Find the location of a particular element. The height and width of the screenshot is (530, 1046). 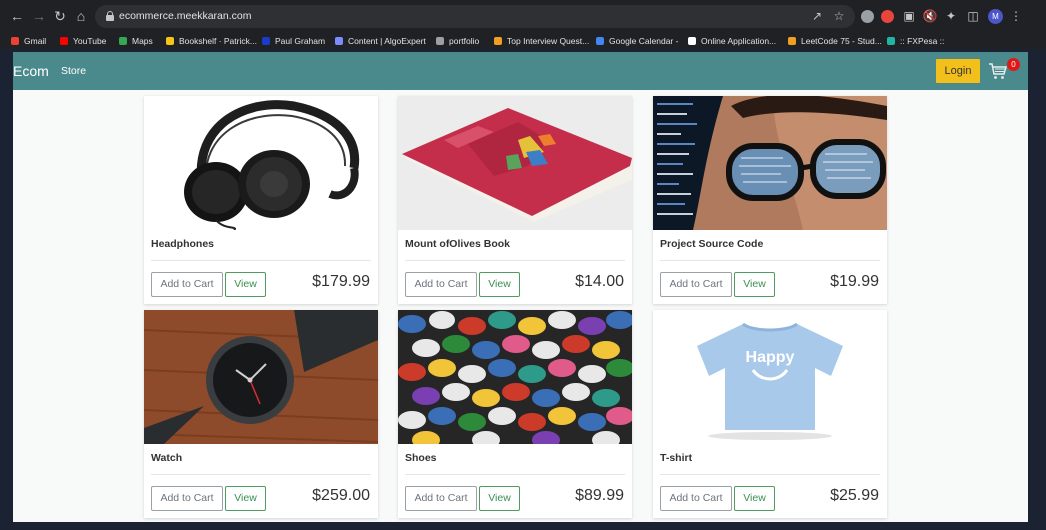

login-button: Login is located at coordinates (958, 71).